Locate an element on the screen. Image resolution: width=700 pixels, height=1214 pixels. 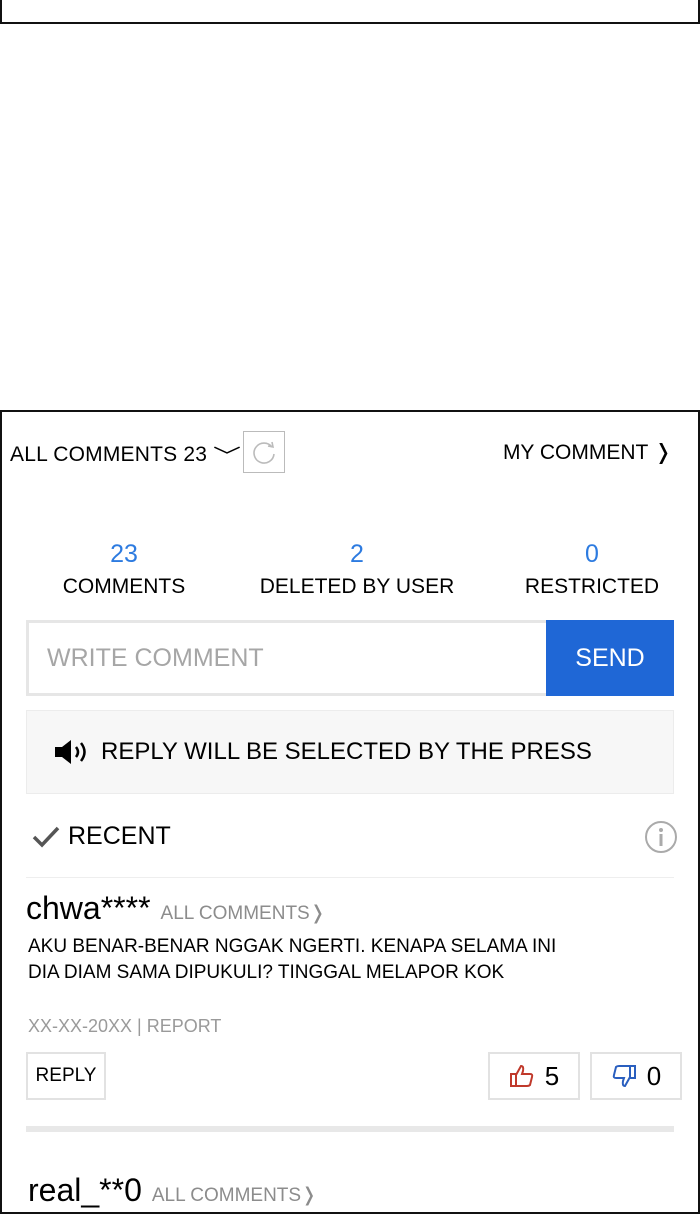
chevron-down-icon: ﹀ is located at coordinates (227, 457).